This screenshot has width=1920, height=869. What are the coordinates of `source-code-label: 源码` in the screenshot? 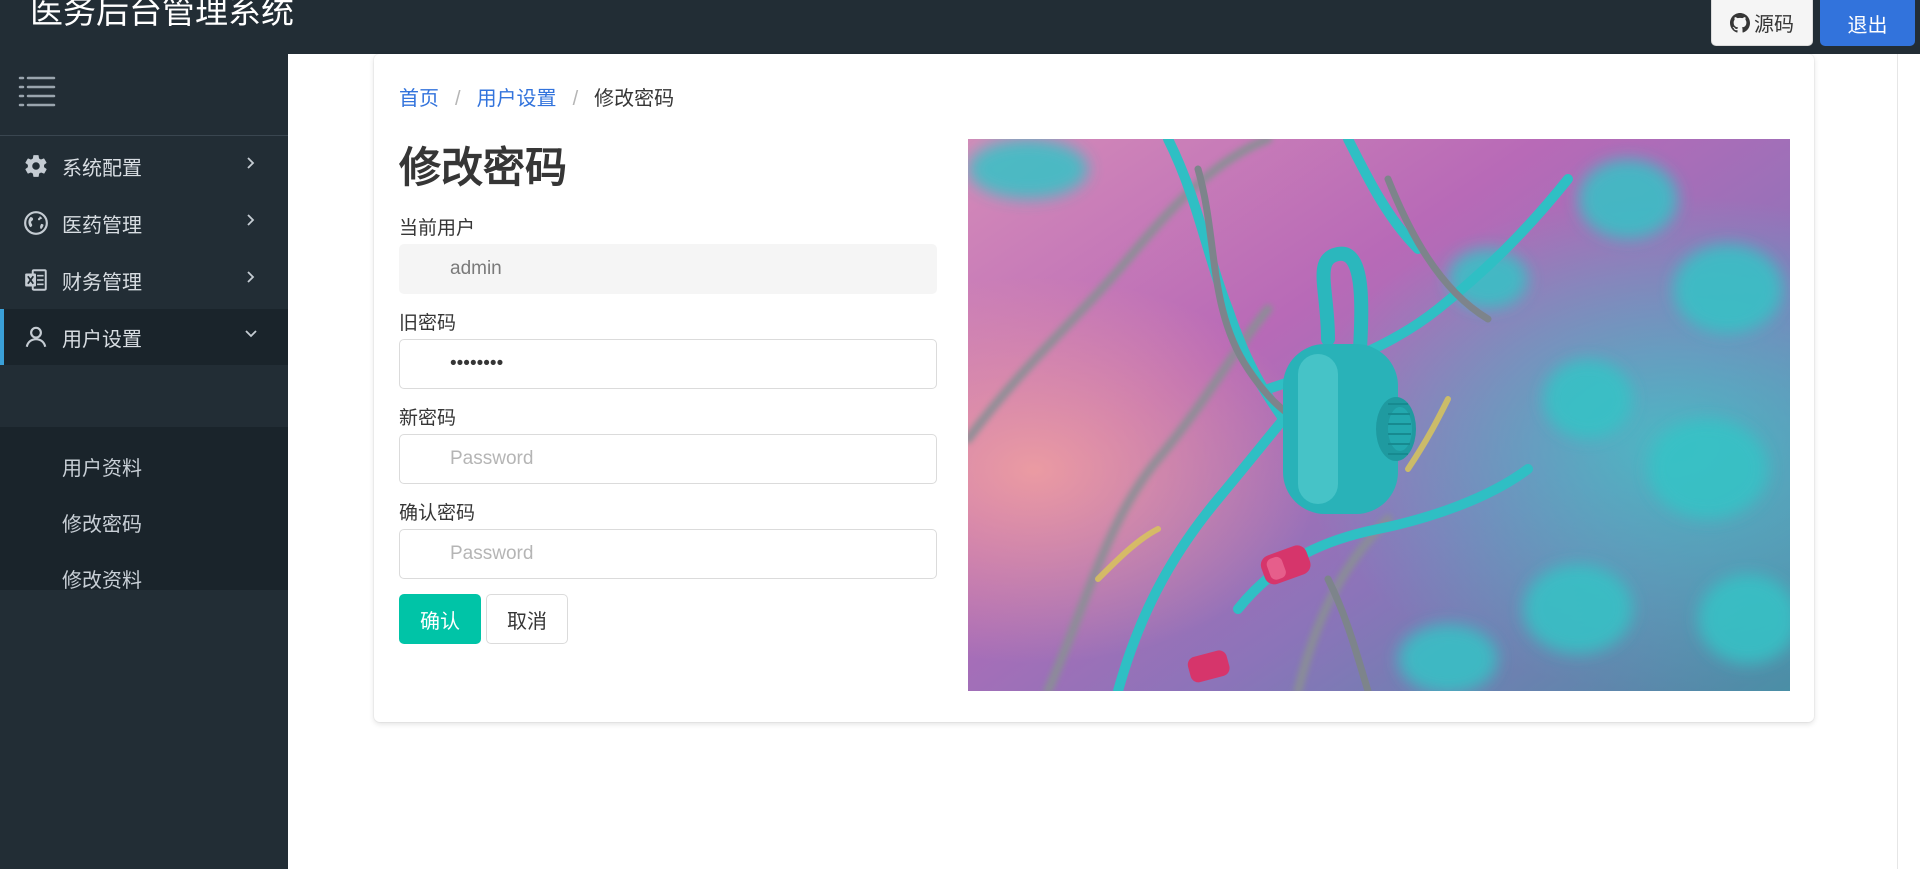 It's located at (1774, 25).